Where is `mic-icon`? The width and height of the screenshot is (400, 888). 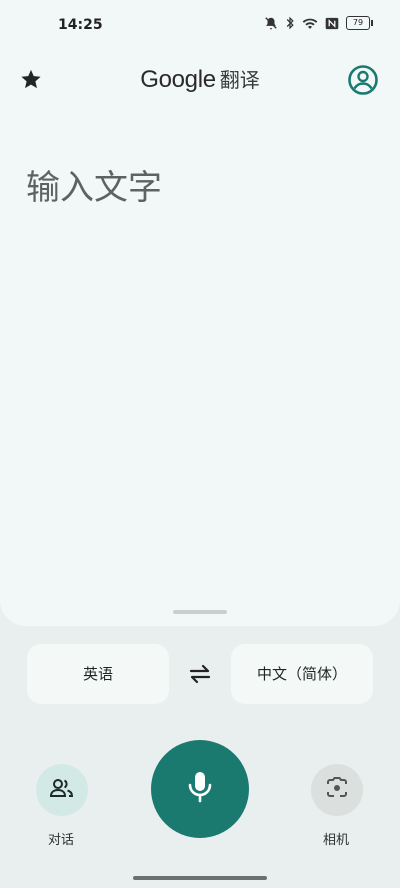
mic-icon is located at coordinates (200, 789).